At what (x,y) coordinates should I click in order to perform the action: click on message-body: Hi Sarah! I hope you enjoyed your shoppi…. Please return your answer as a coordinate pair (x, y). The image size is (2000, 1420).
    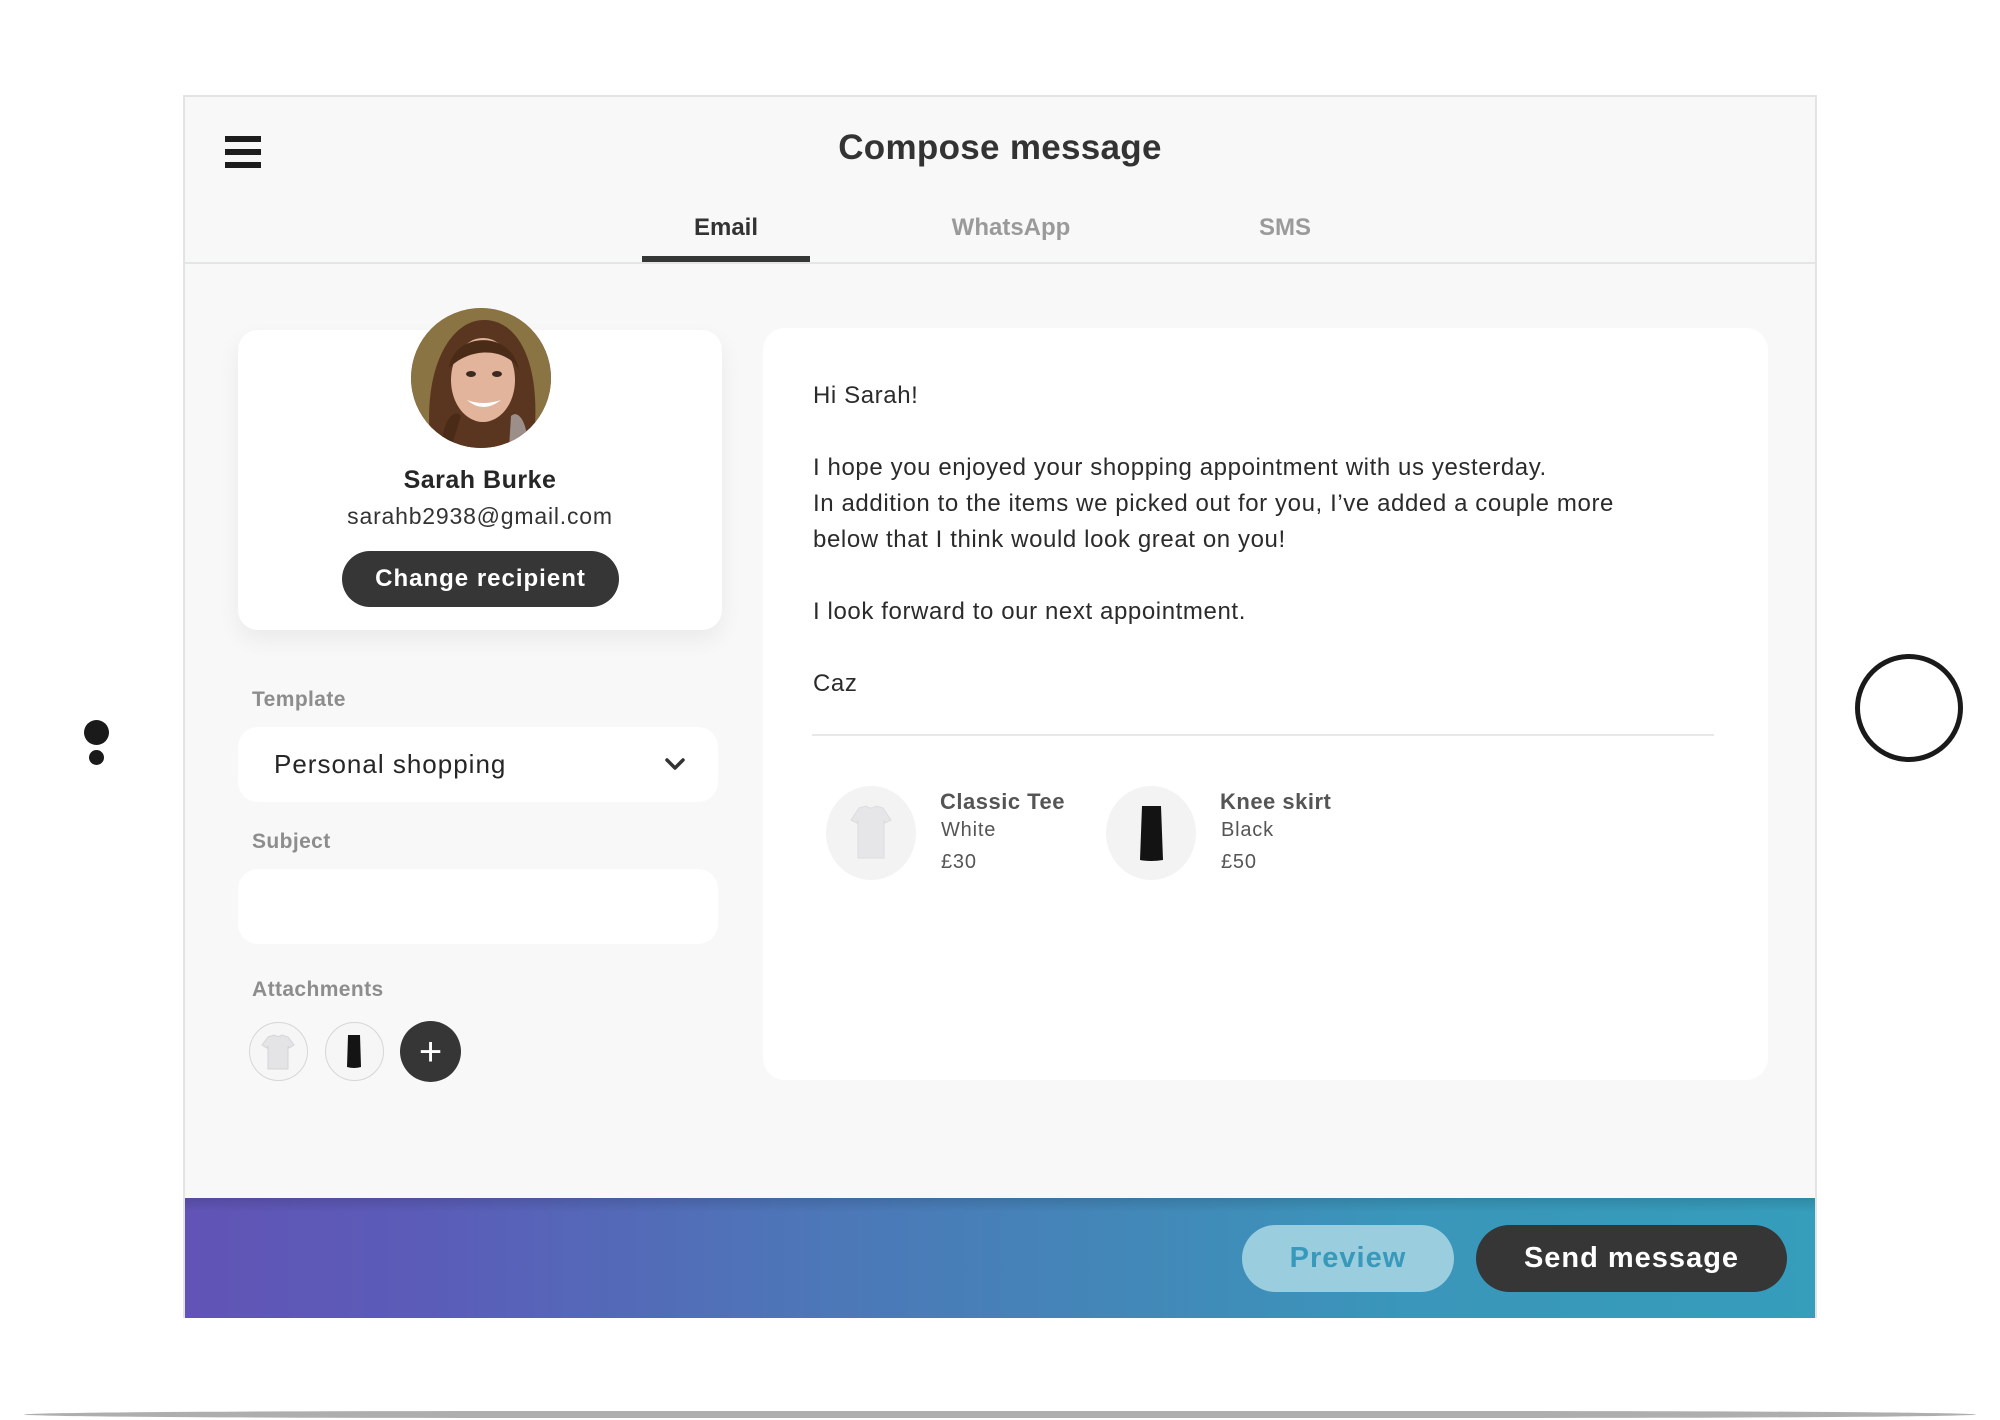
    Looking at the image, I should click on (1263, 540).